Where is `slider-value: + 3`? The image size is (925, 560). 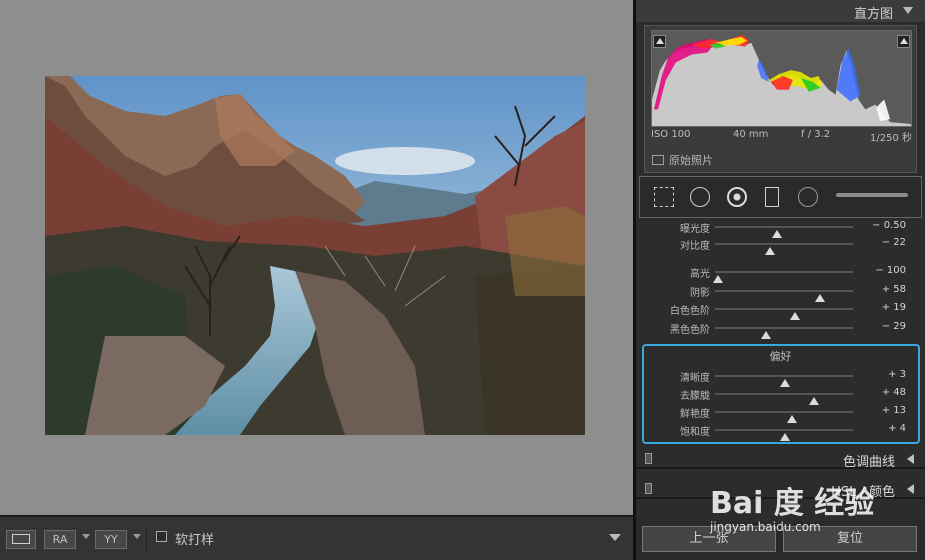
slider-value: + 3 is located at coordinates (897, 374).